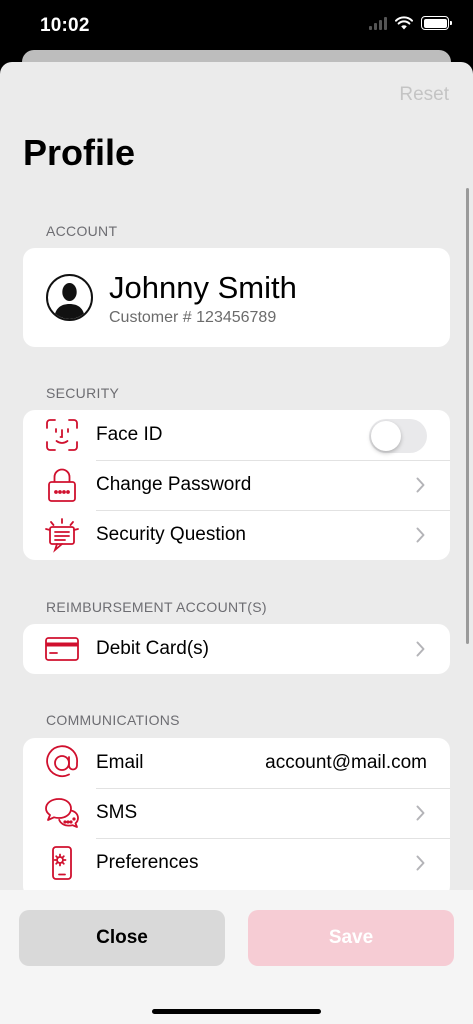 This screenshot has height=1024, width=473. I want to click on face-id-label: Face ID, so click(129, 434).